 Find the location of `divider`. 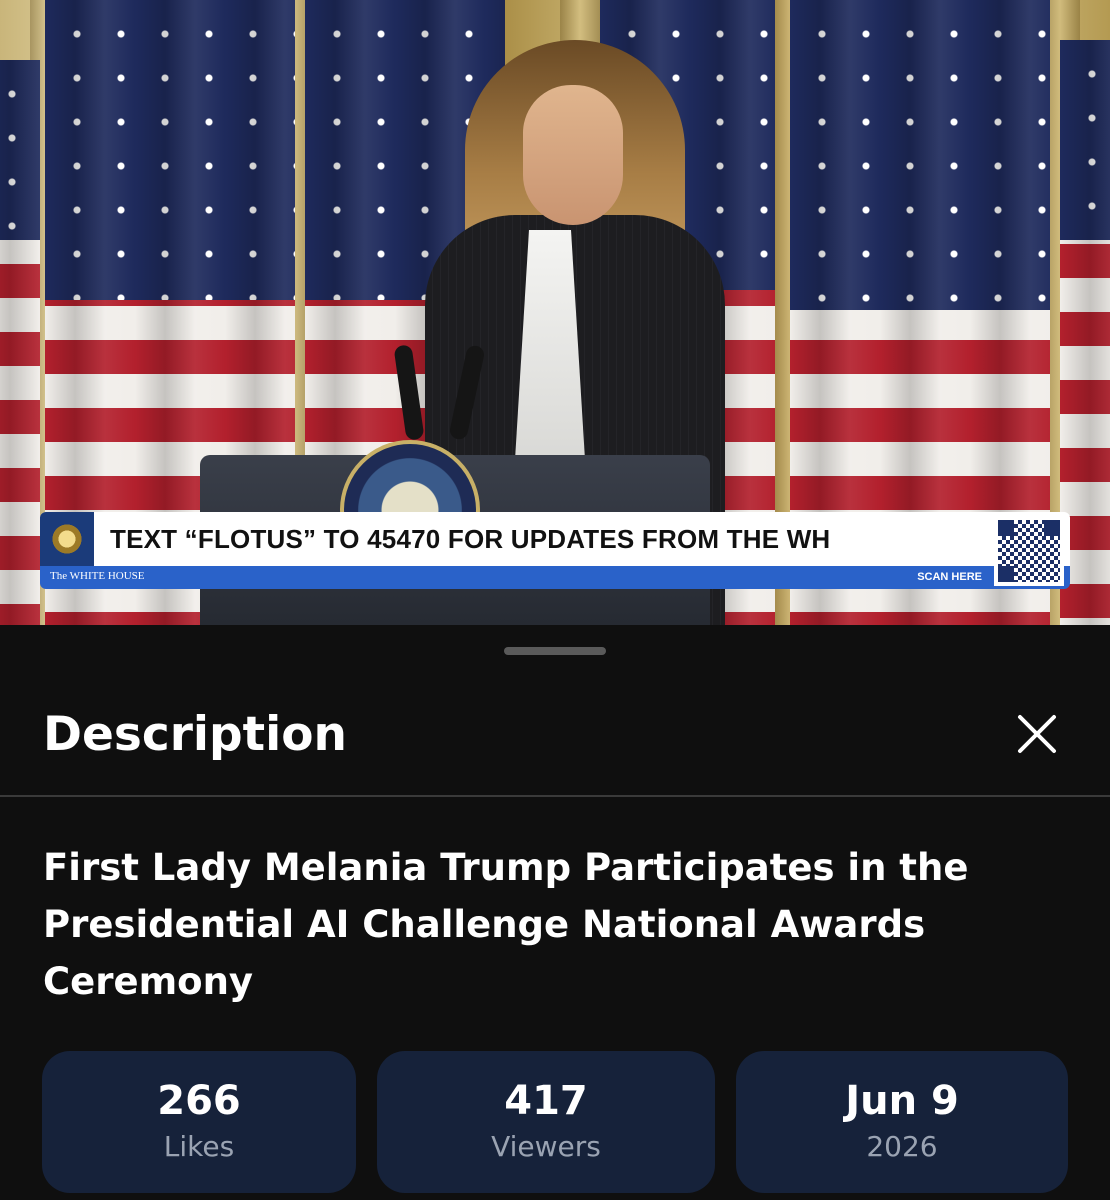

divider is located at coordinates (555, 796).